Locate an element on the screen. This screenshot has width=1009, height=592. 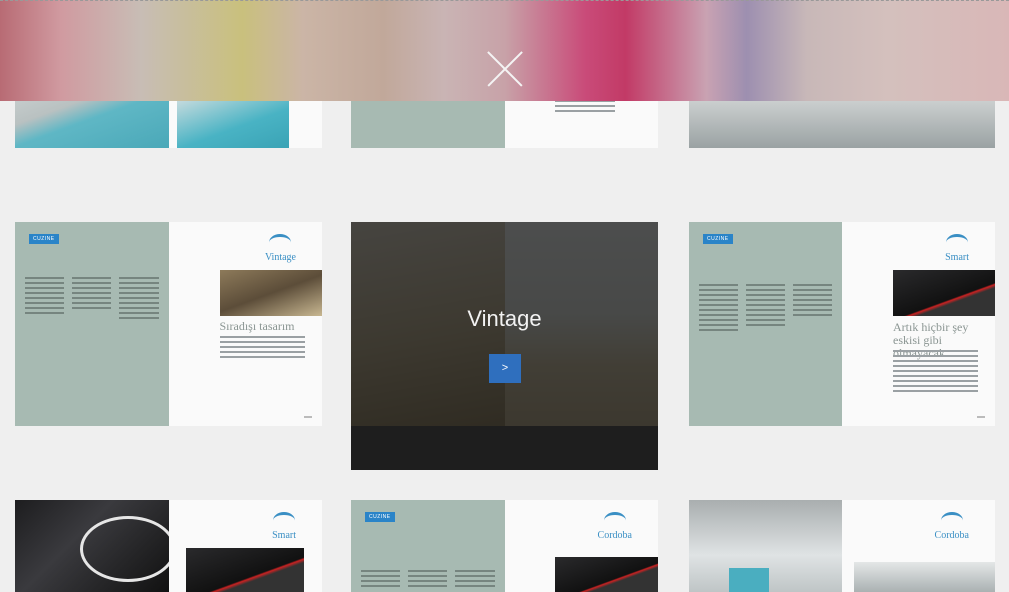
catalog-page-right: Vintage Sıradışı tasarım is located at coordinates (245, 324).